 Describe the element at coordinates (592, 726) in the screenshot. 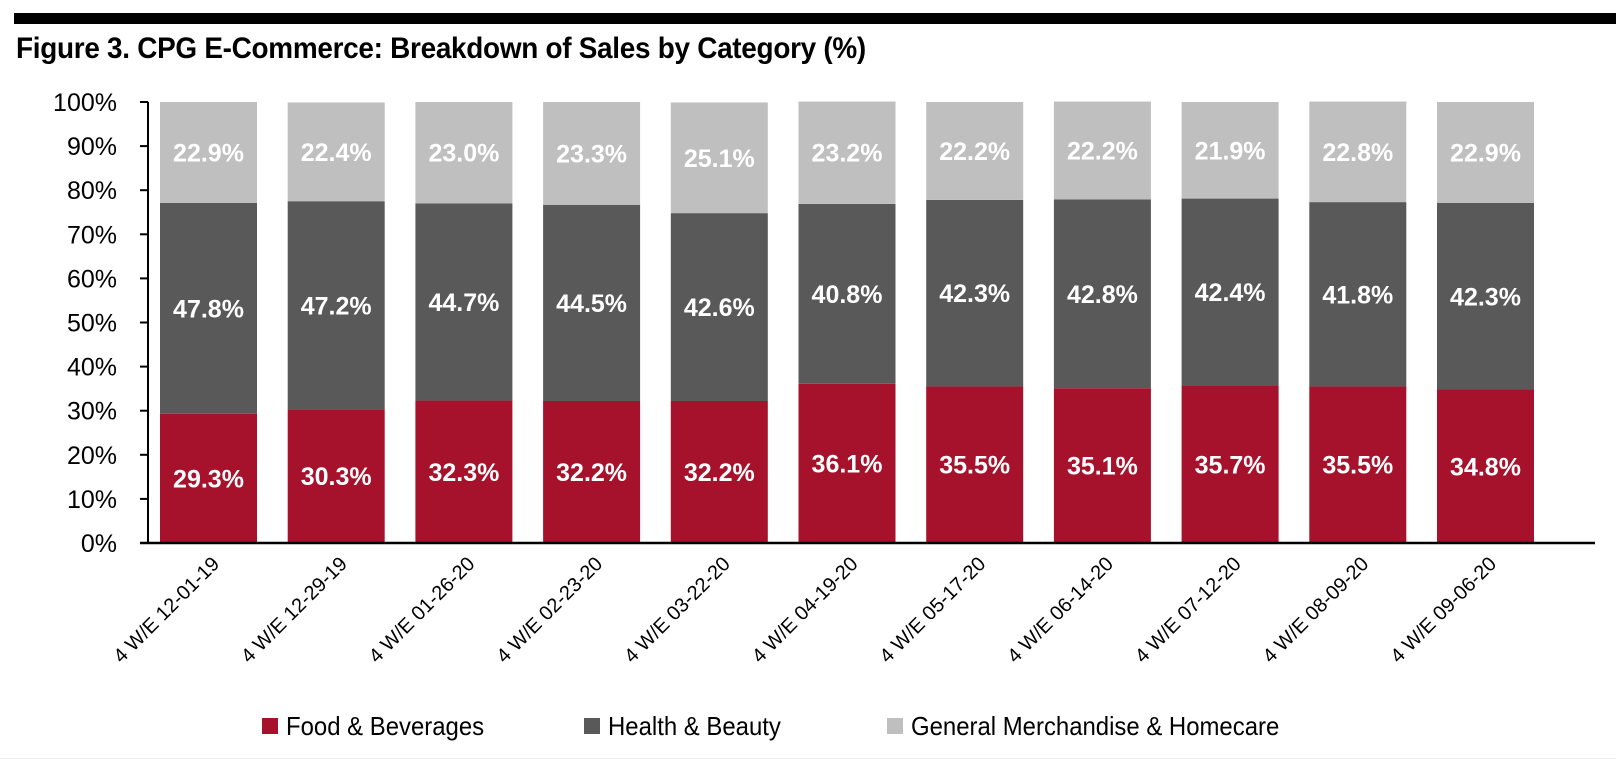

I see `legend-swatch-health-beauty` at that location.